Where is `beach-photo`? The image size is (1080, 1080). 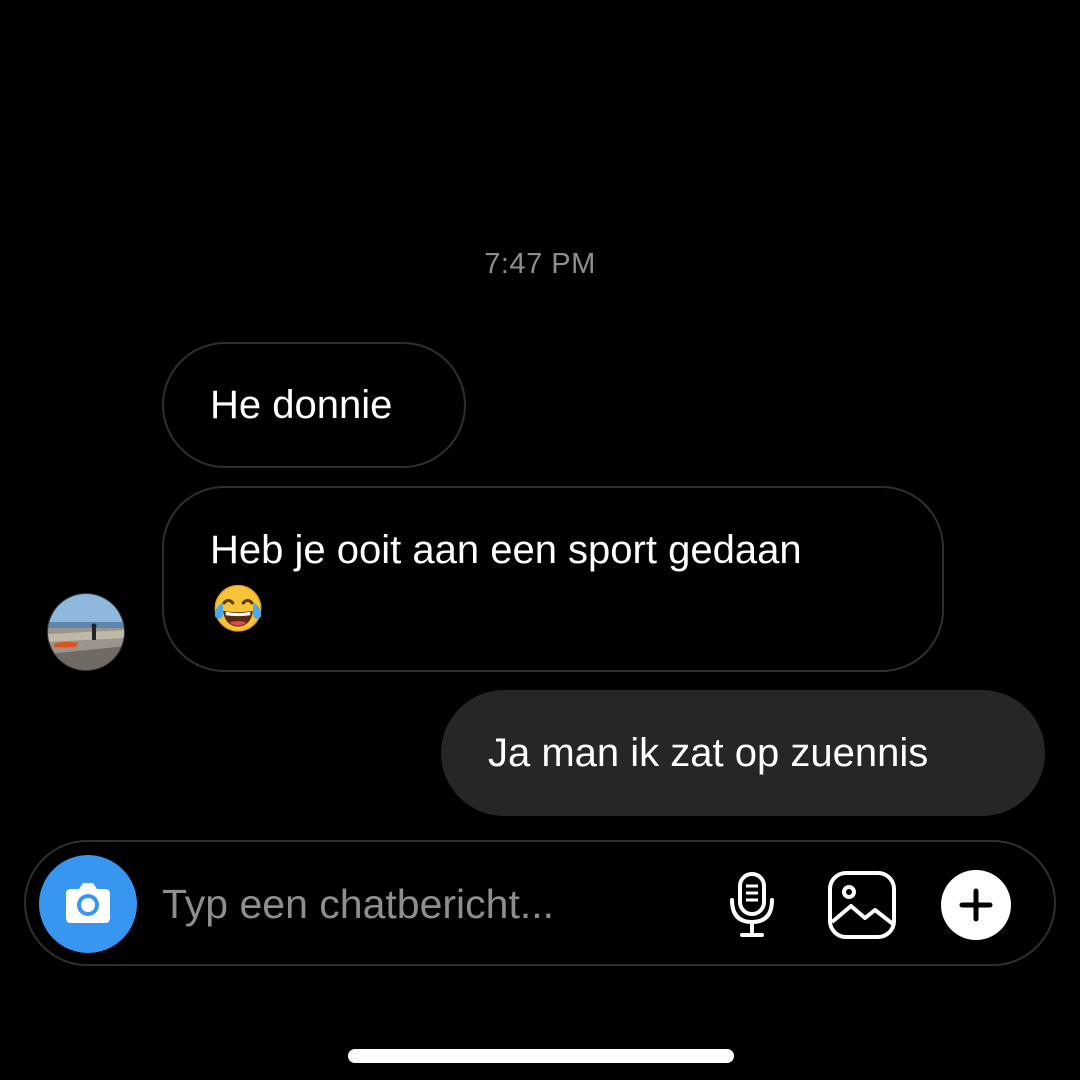
beach-photo is located at coordinates (86, 632).